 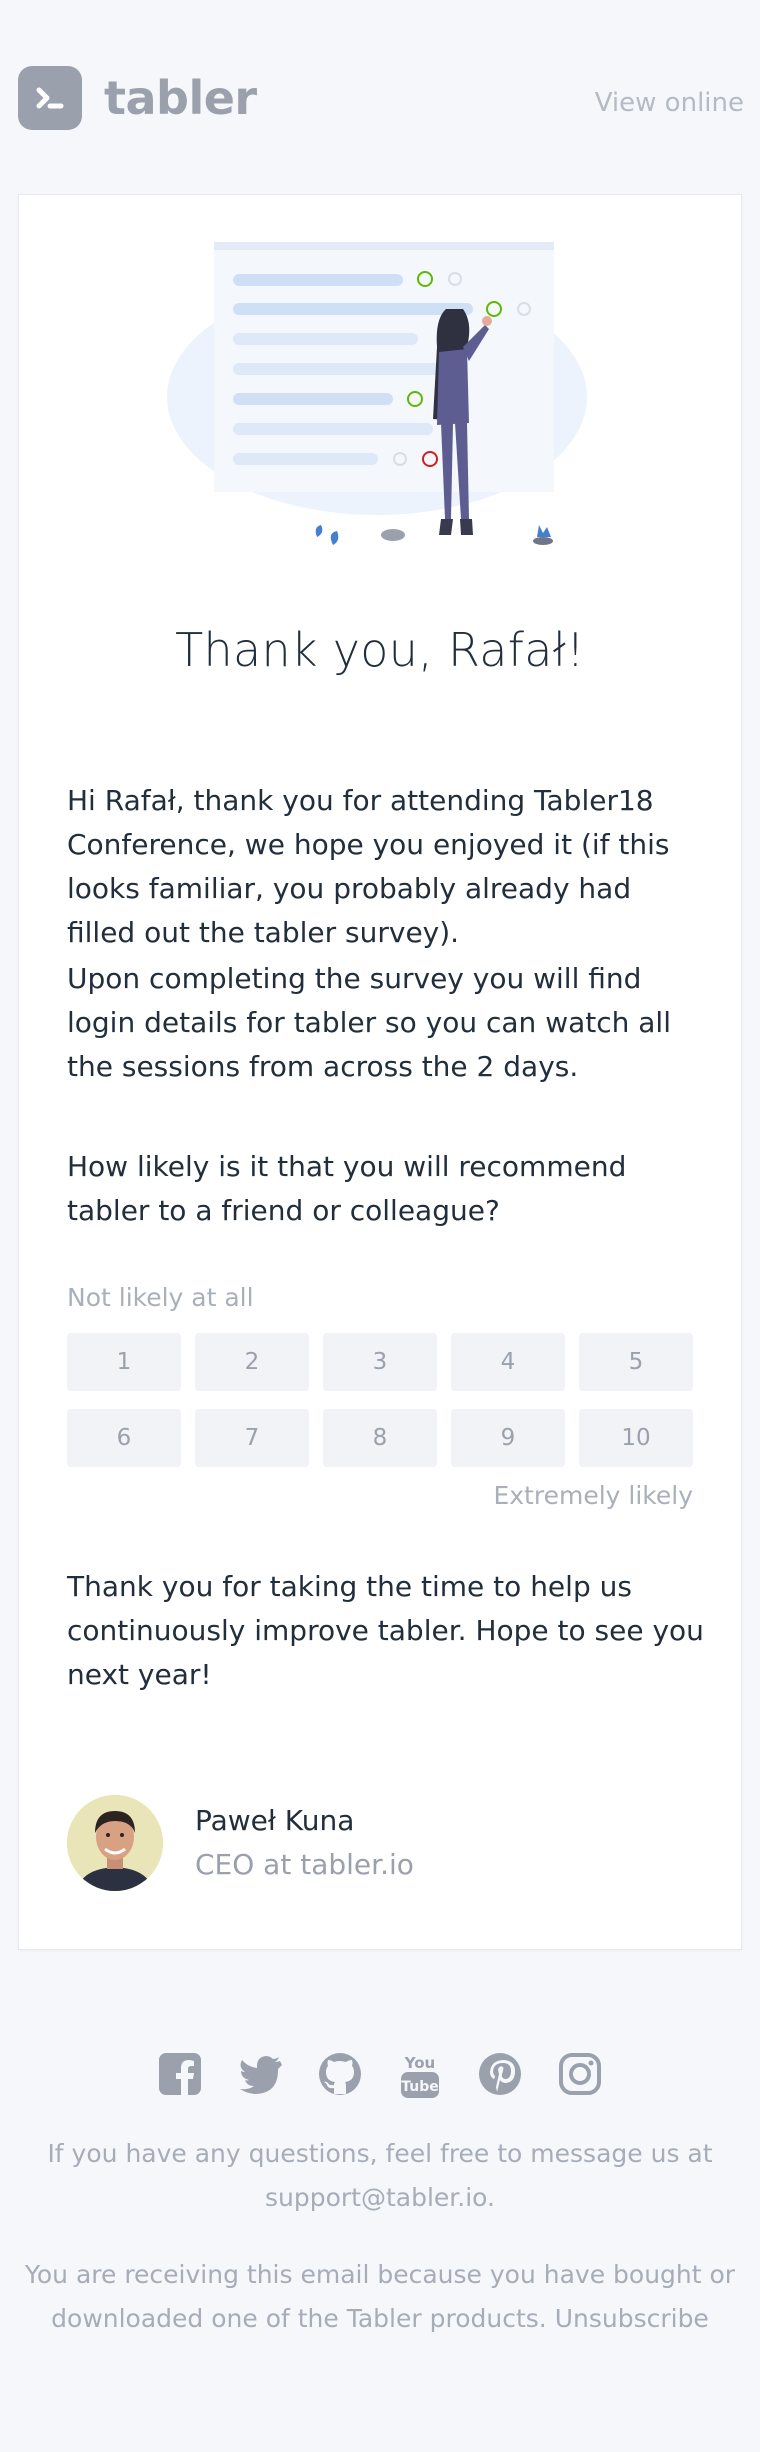 What do you see at coordinates (380, 1362) in the screenshot?
I see `rating-option-3: 3` at bounding box center [380, 1362].